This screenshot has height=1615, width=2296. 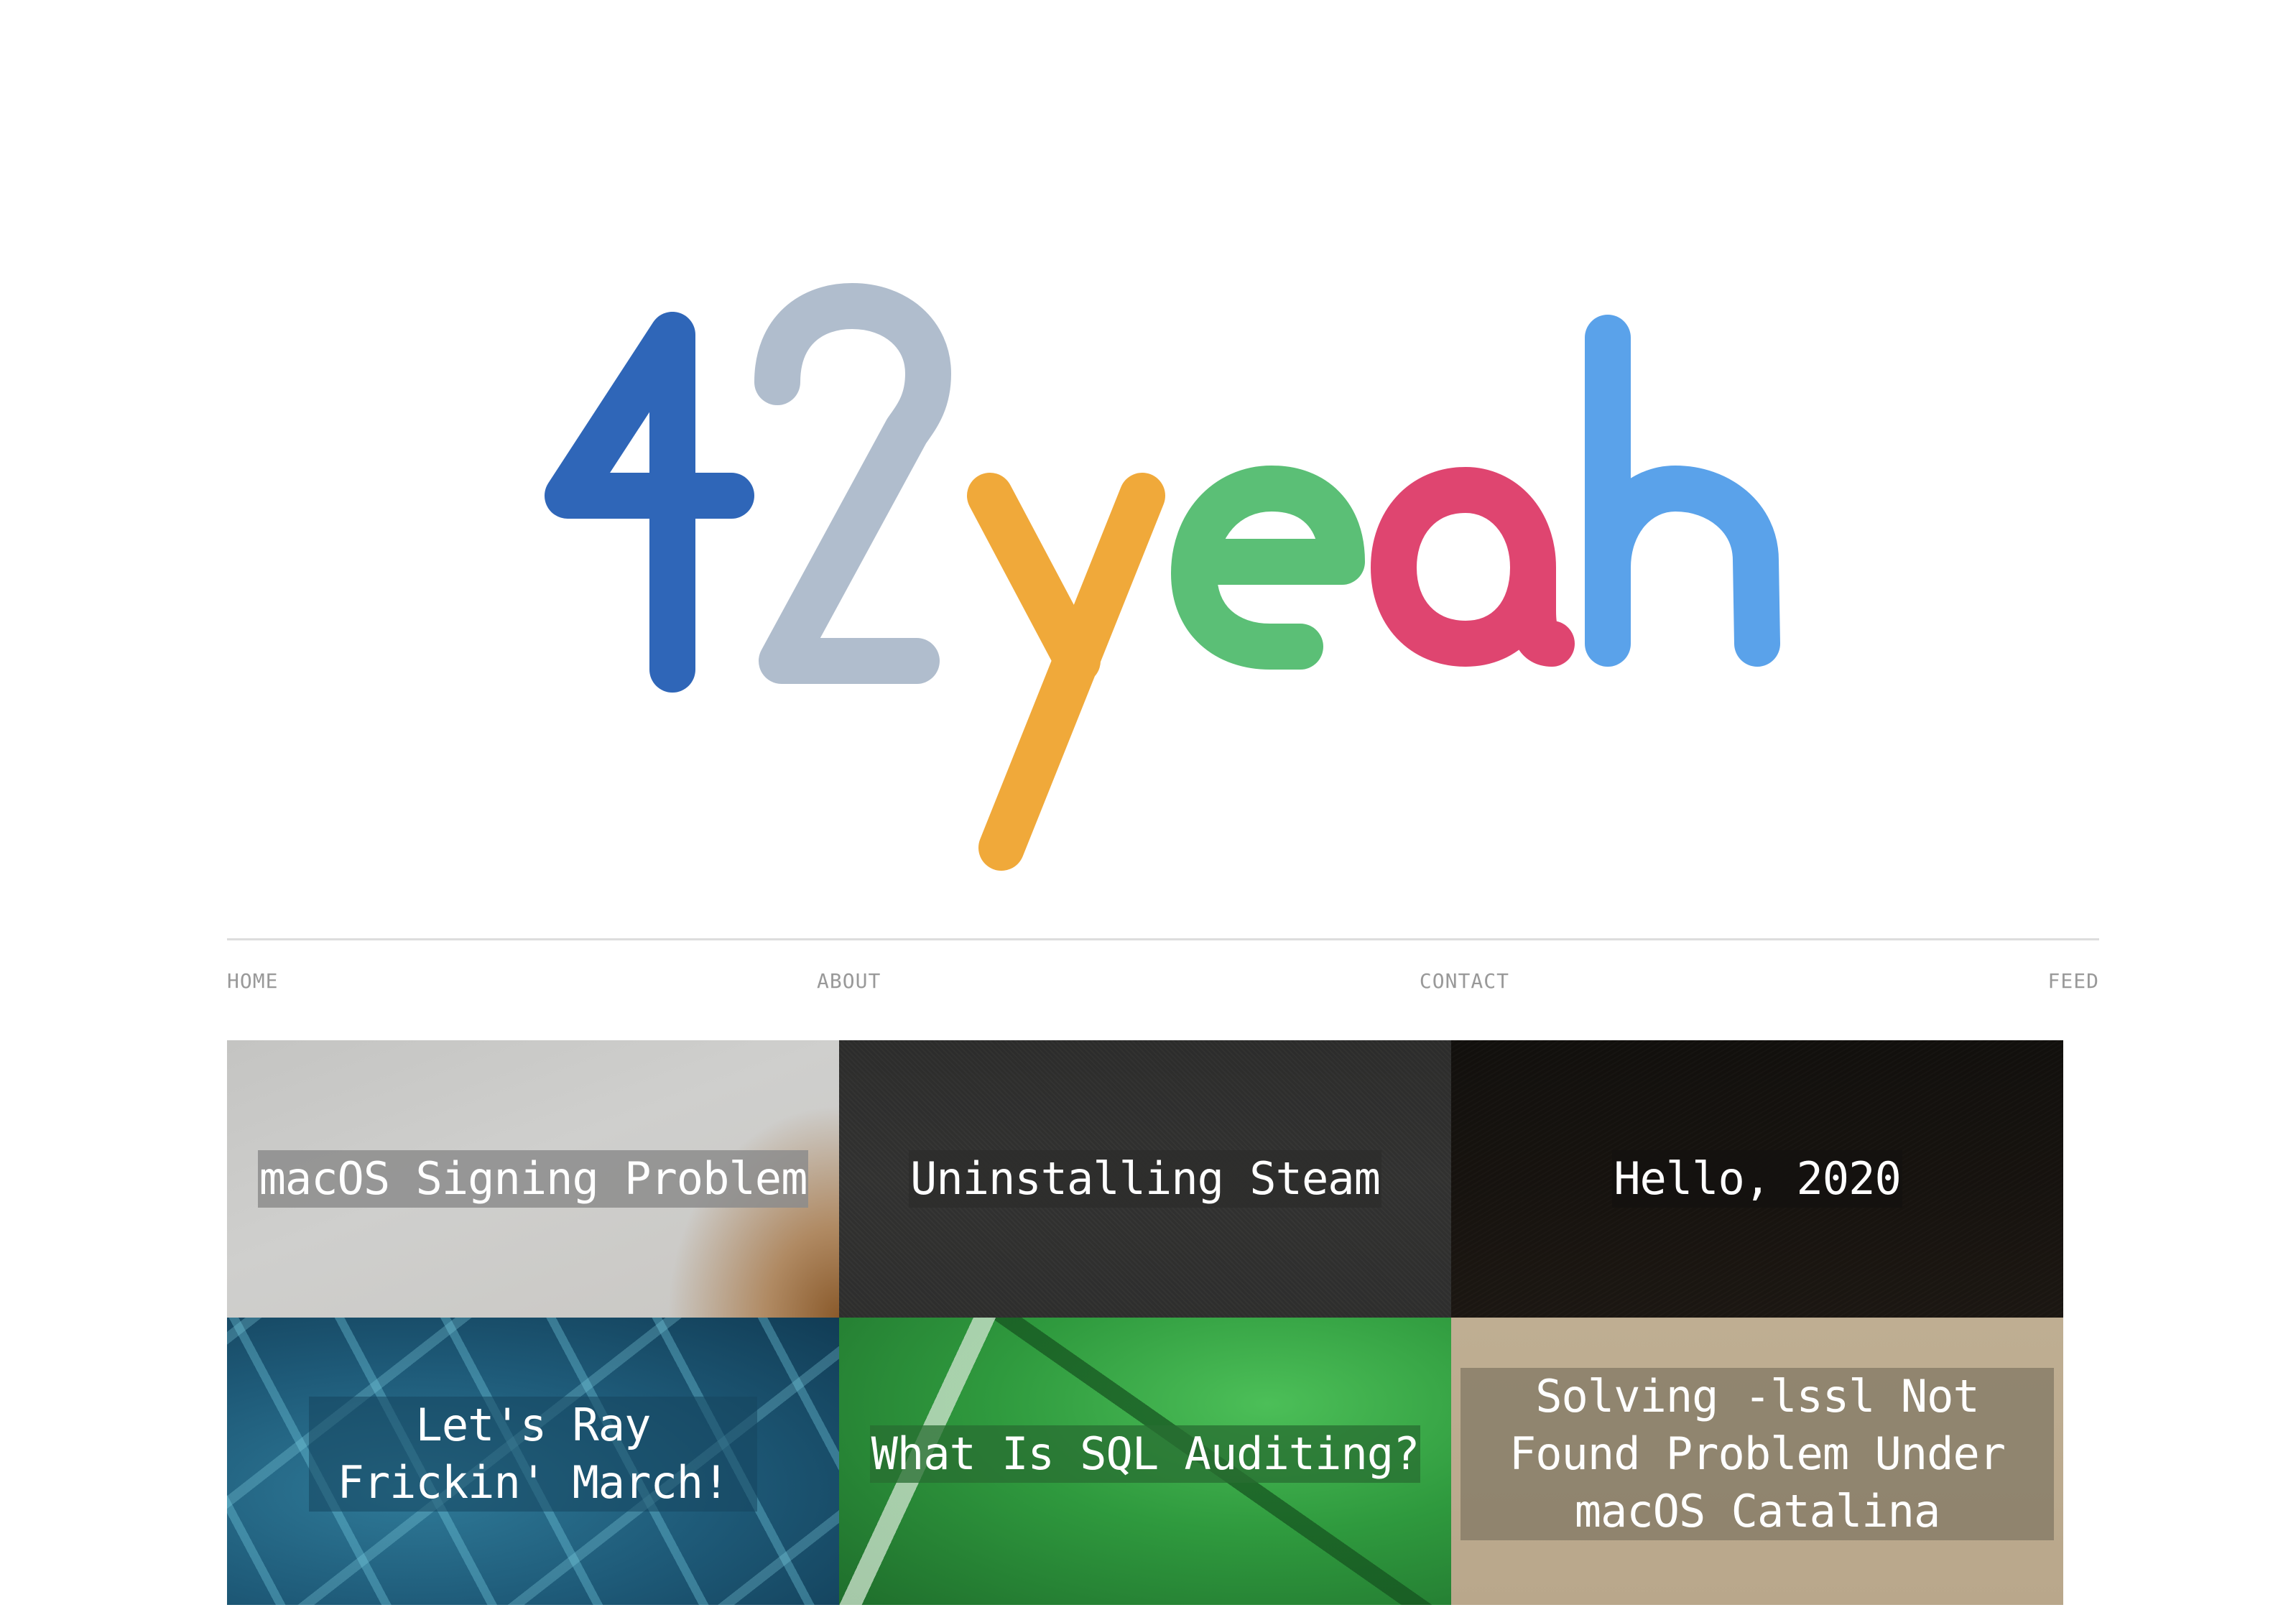 I want to click on post-tile: Uninstalling Steam, so click(x=1145, y=1179).